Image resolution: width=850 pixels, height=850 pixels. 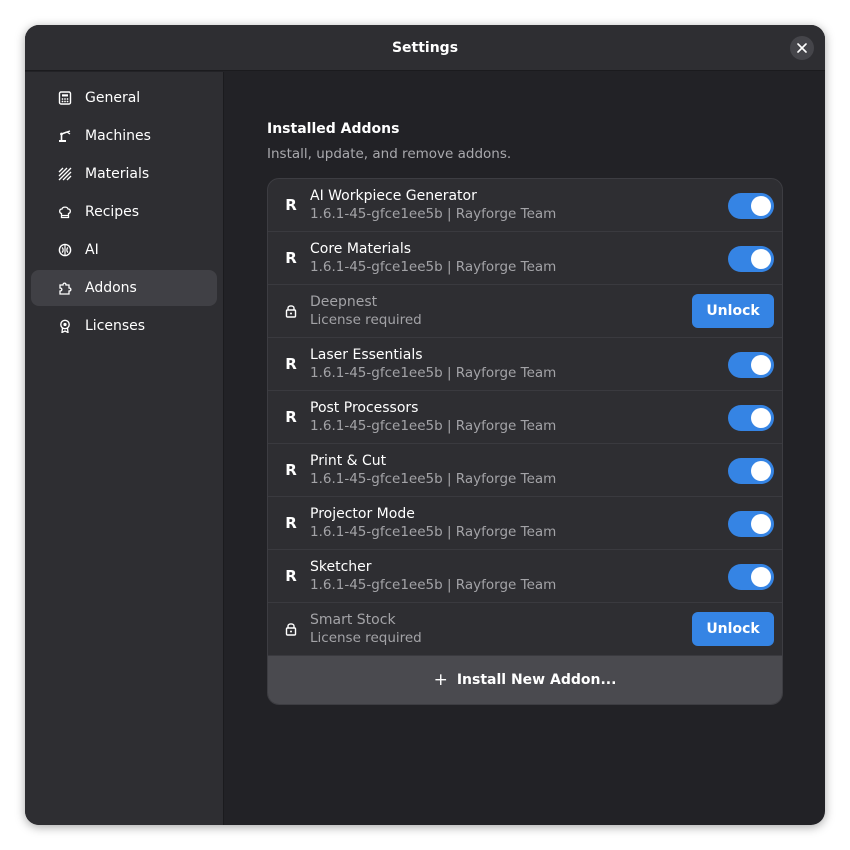 What do you see at coordinates (92, 250) in the screenshot?
I see `sidebar-item-label: AI` at bounding box center [92, 250].